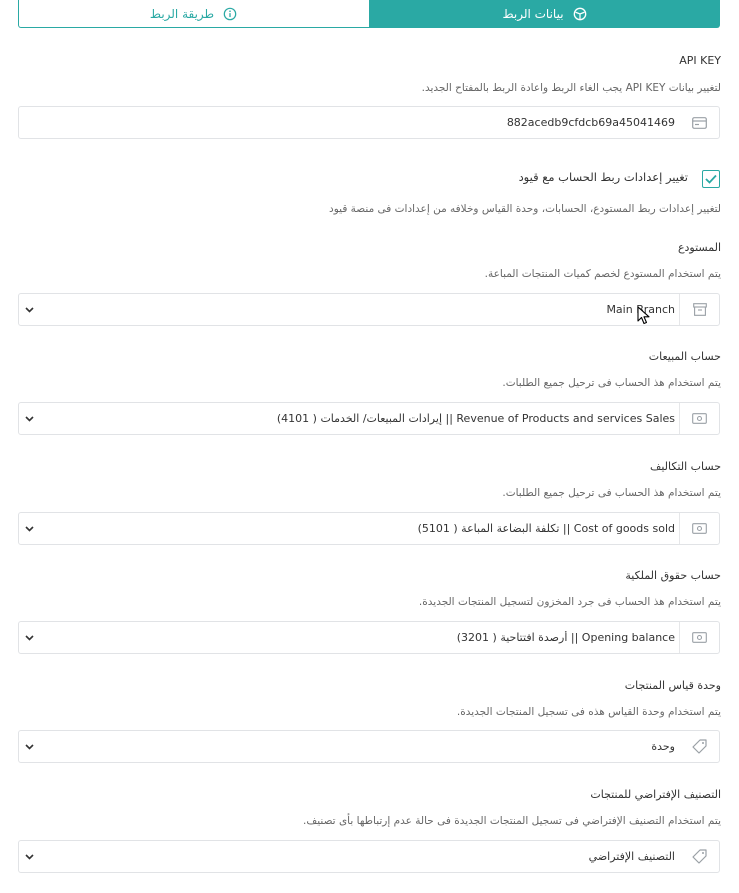 The image size is (739, 893). Describe the element at coordinates (700, 60) in the screenshot. I see `api-key-label: API KEY` at that location.